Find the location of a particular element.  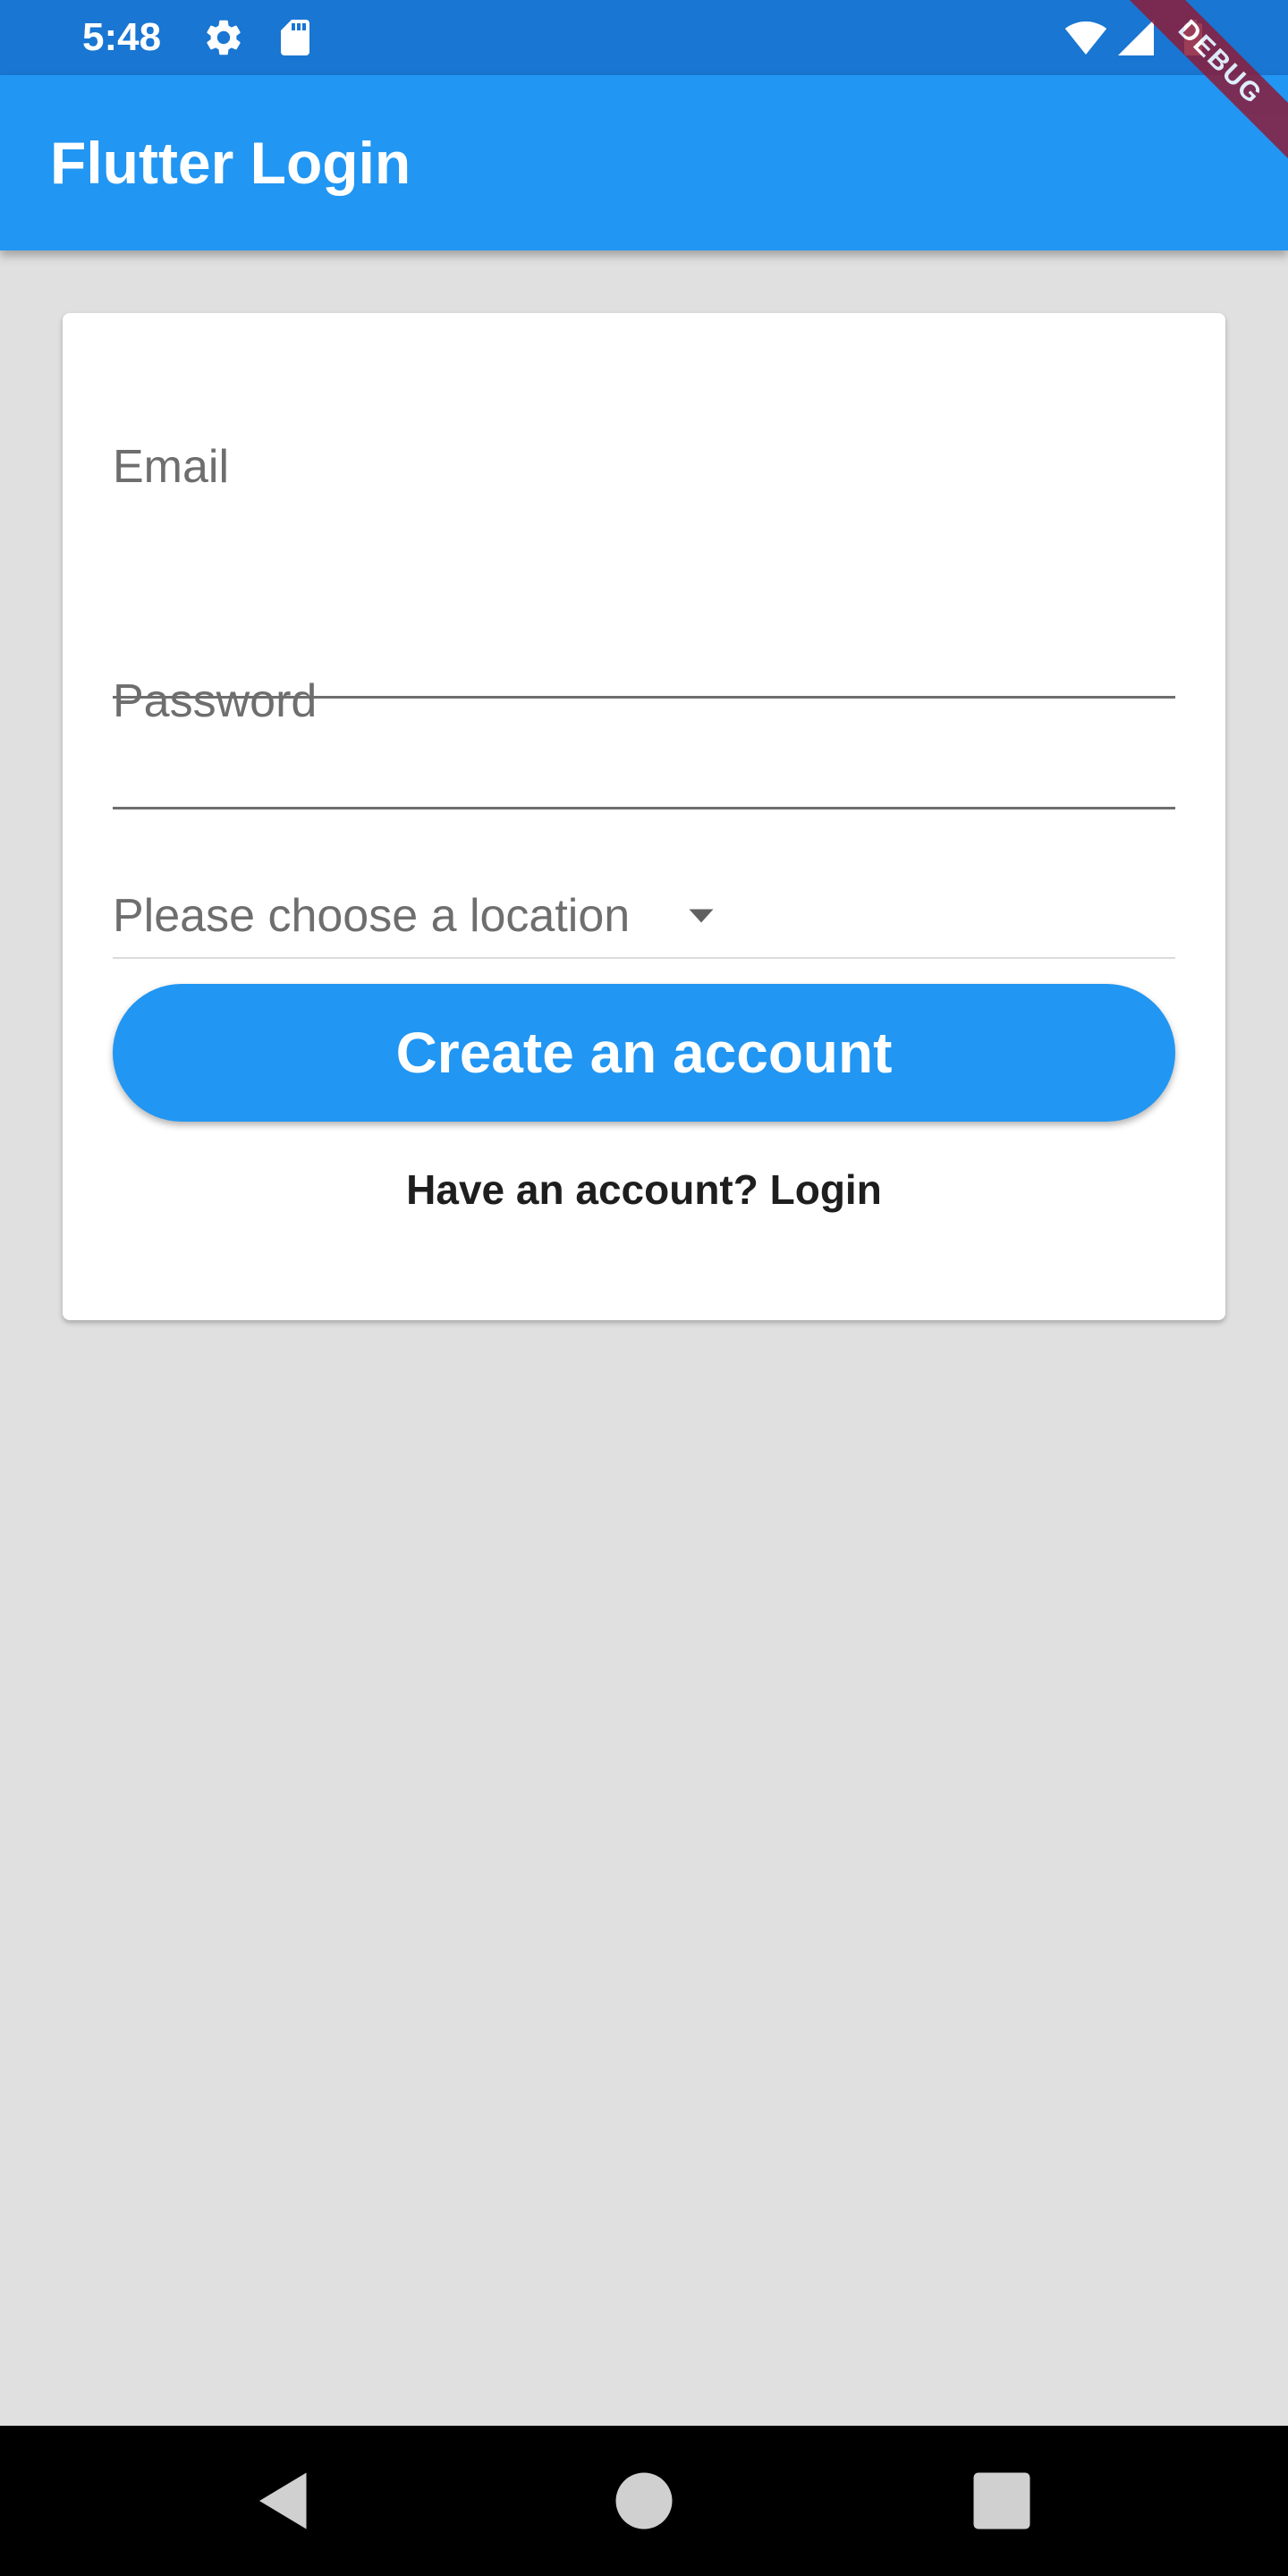

email-field: Email is located at coordinates (644, 568).